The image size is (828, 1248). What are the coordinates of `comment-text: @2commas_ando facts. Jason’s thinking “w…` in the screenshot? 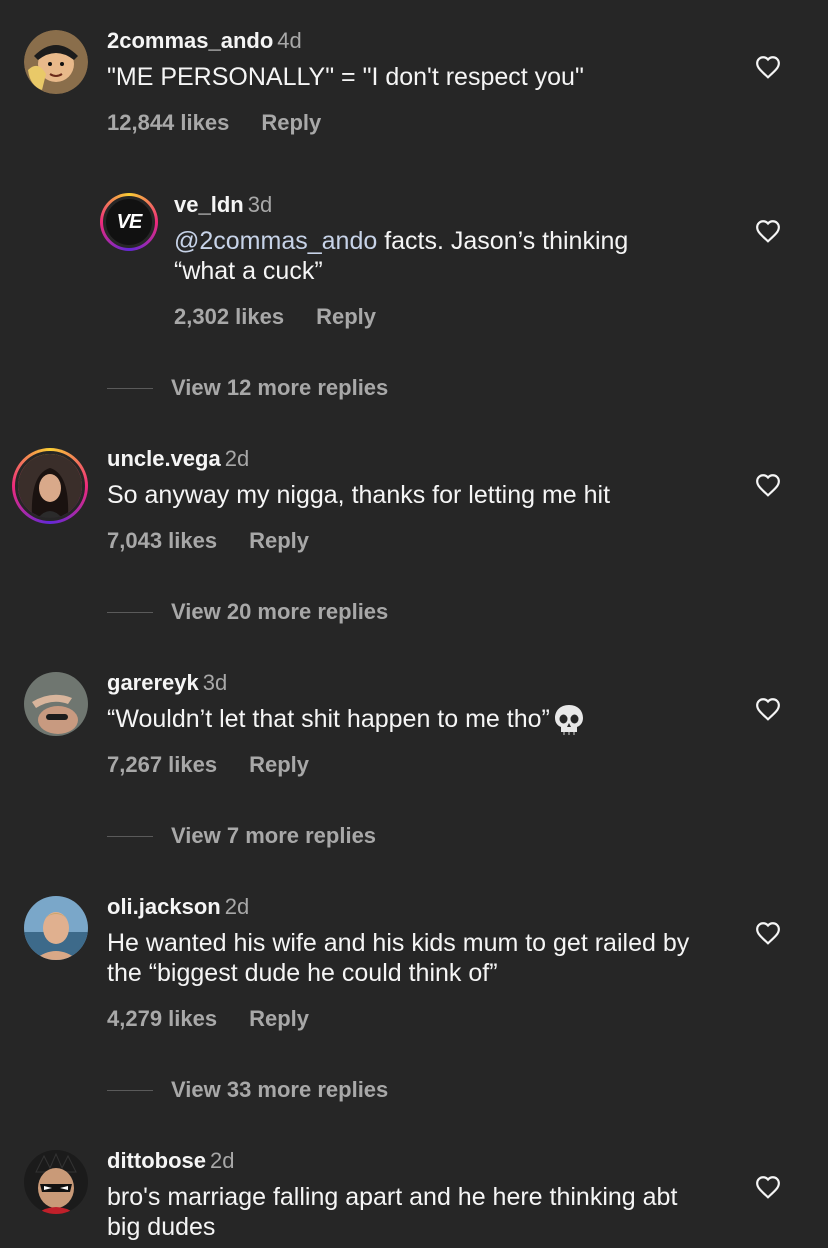 It's located at (434, 256).